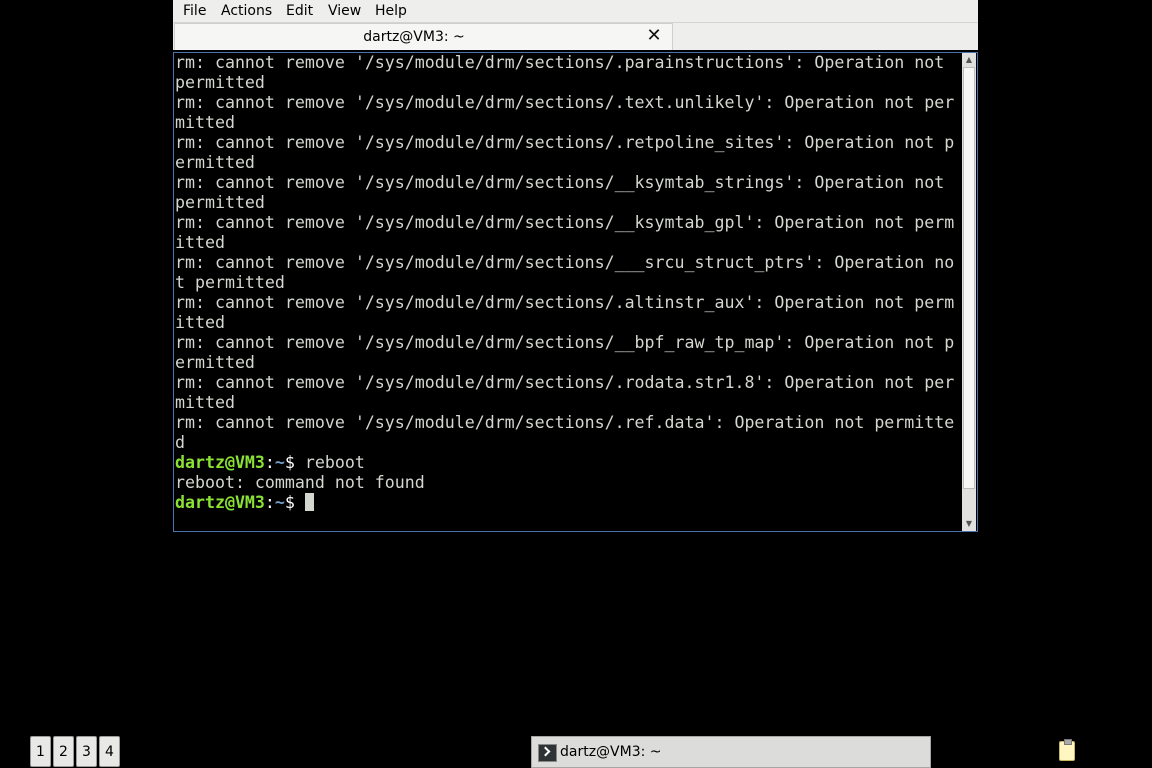 Image resolution: width=1152 pixels, height=768 pixels. I want to click on workspace-4-button: 4, so click(109, 751).